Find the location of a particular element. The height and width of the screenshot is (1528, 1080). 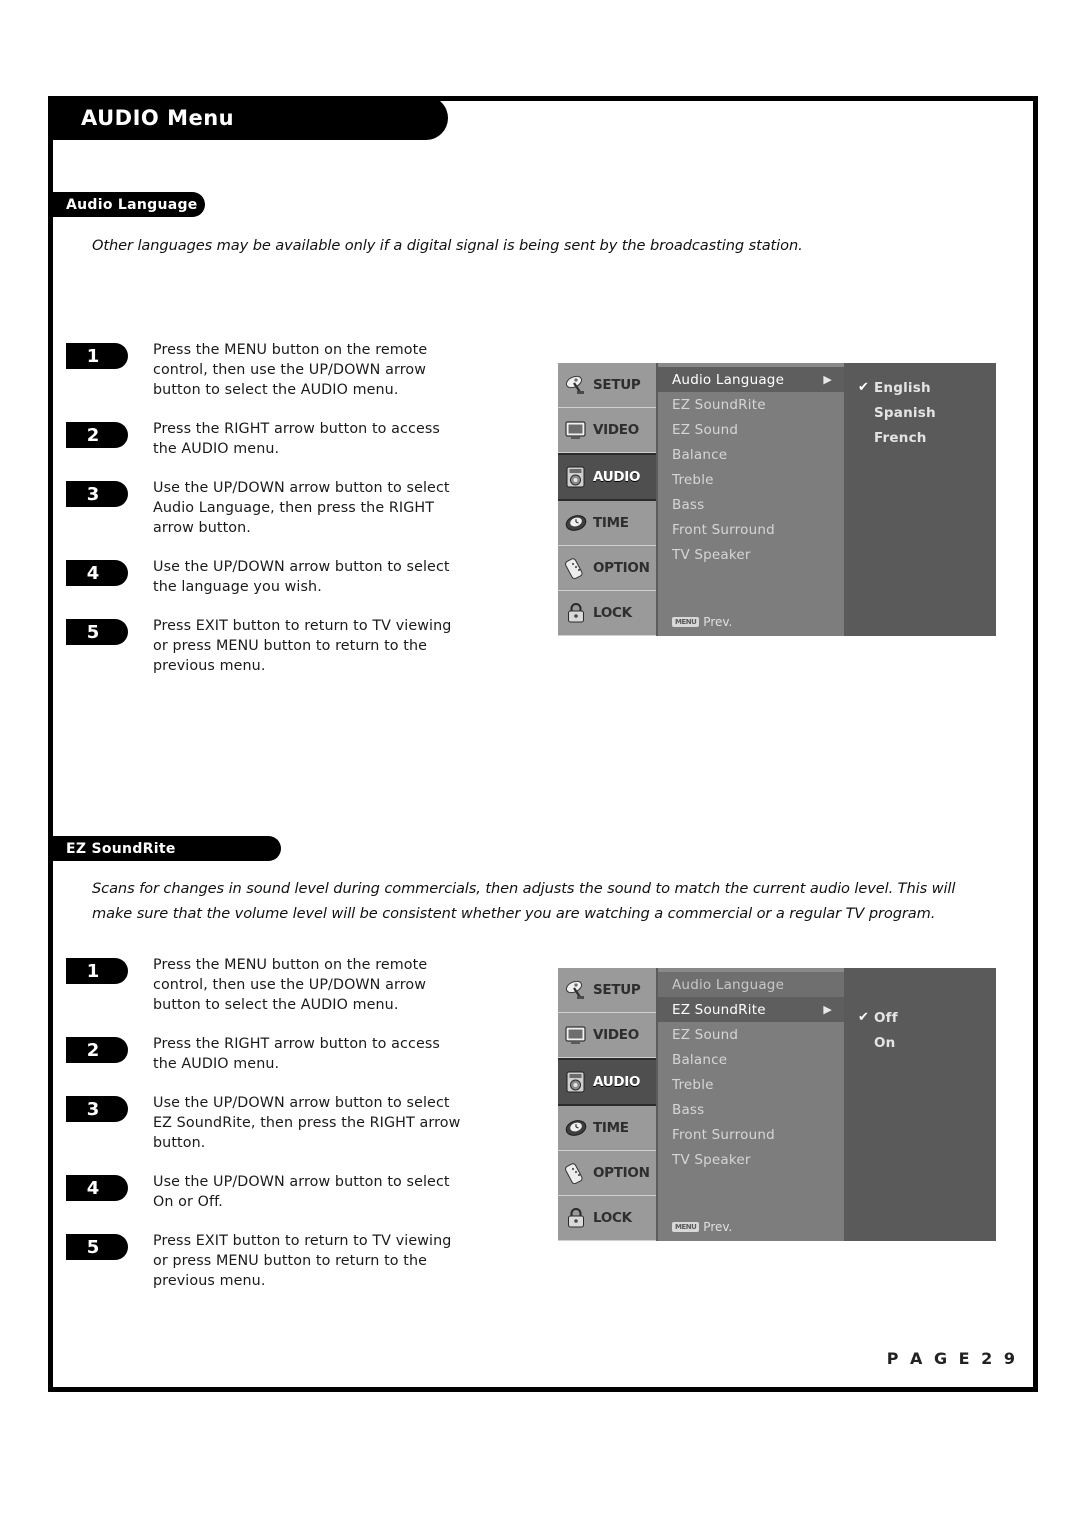

step-number-badge: 3 is located at coordinates (97, 1109).